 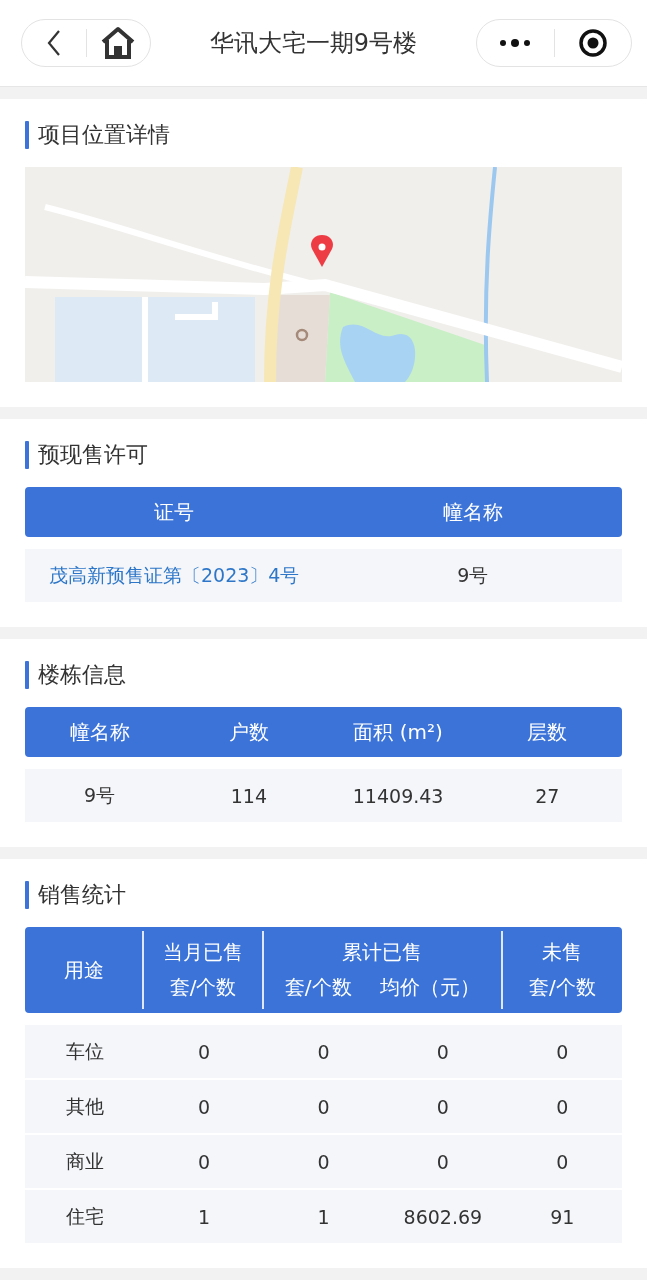 What do you see at coordinates (53, 43) in the screenshot?
I see `back-icon` at bounding box center [53, 43].